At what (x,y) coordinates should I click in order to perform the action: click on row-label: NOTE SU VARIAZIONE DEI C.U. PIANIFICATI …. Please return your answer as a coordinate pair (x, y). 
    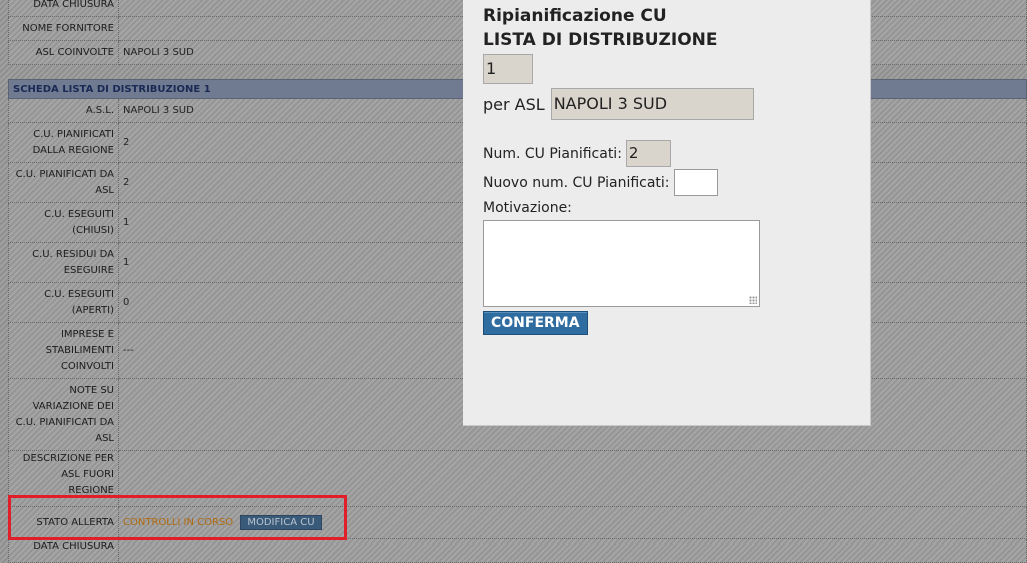
    Looking at the image, I should click on (63, 414).